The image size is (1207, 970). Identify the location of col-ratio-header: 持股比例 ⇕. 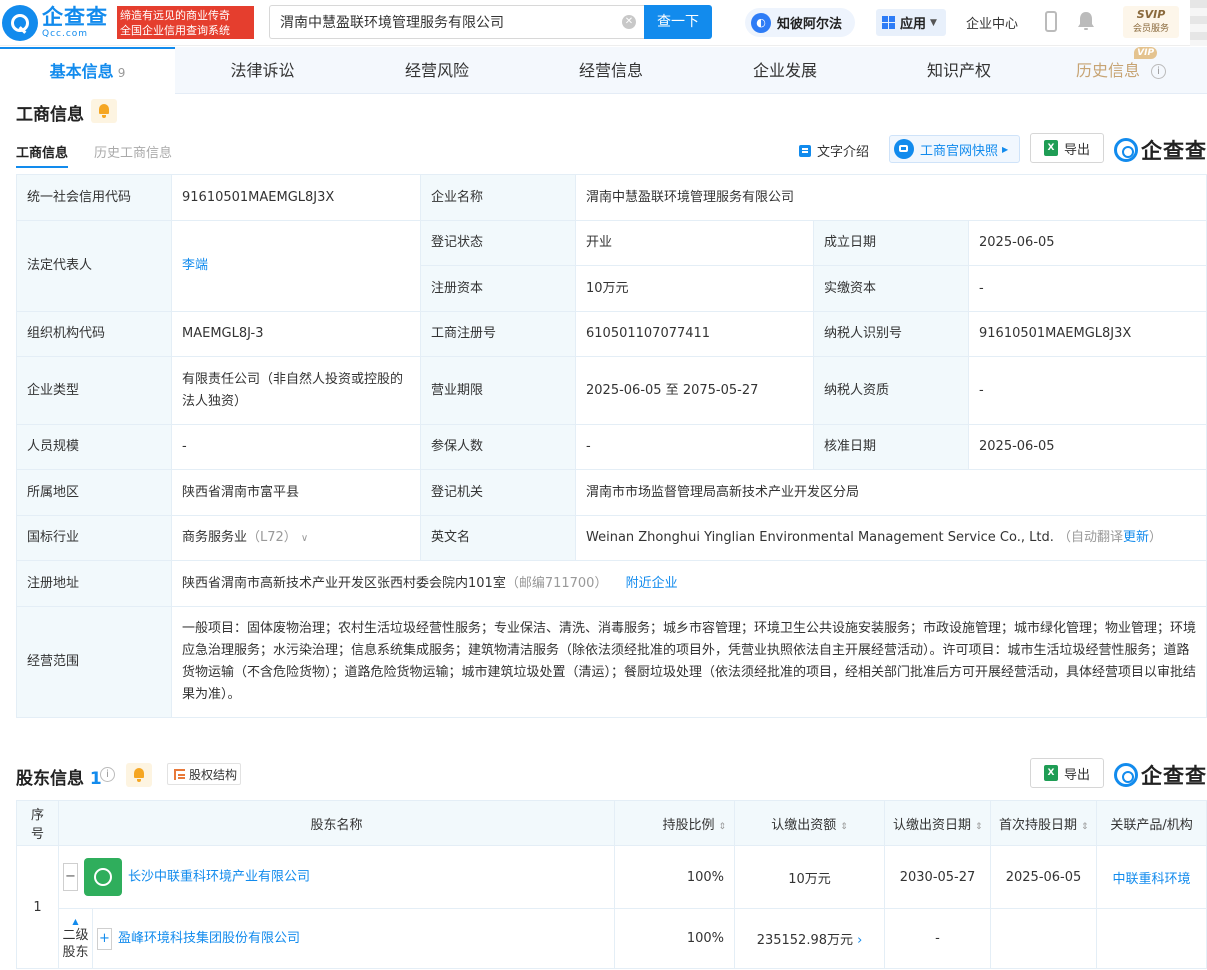
(675, 823).